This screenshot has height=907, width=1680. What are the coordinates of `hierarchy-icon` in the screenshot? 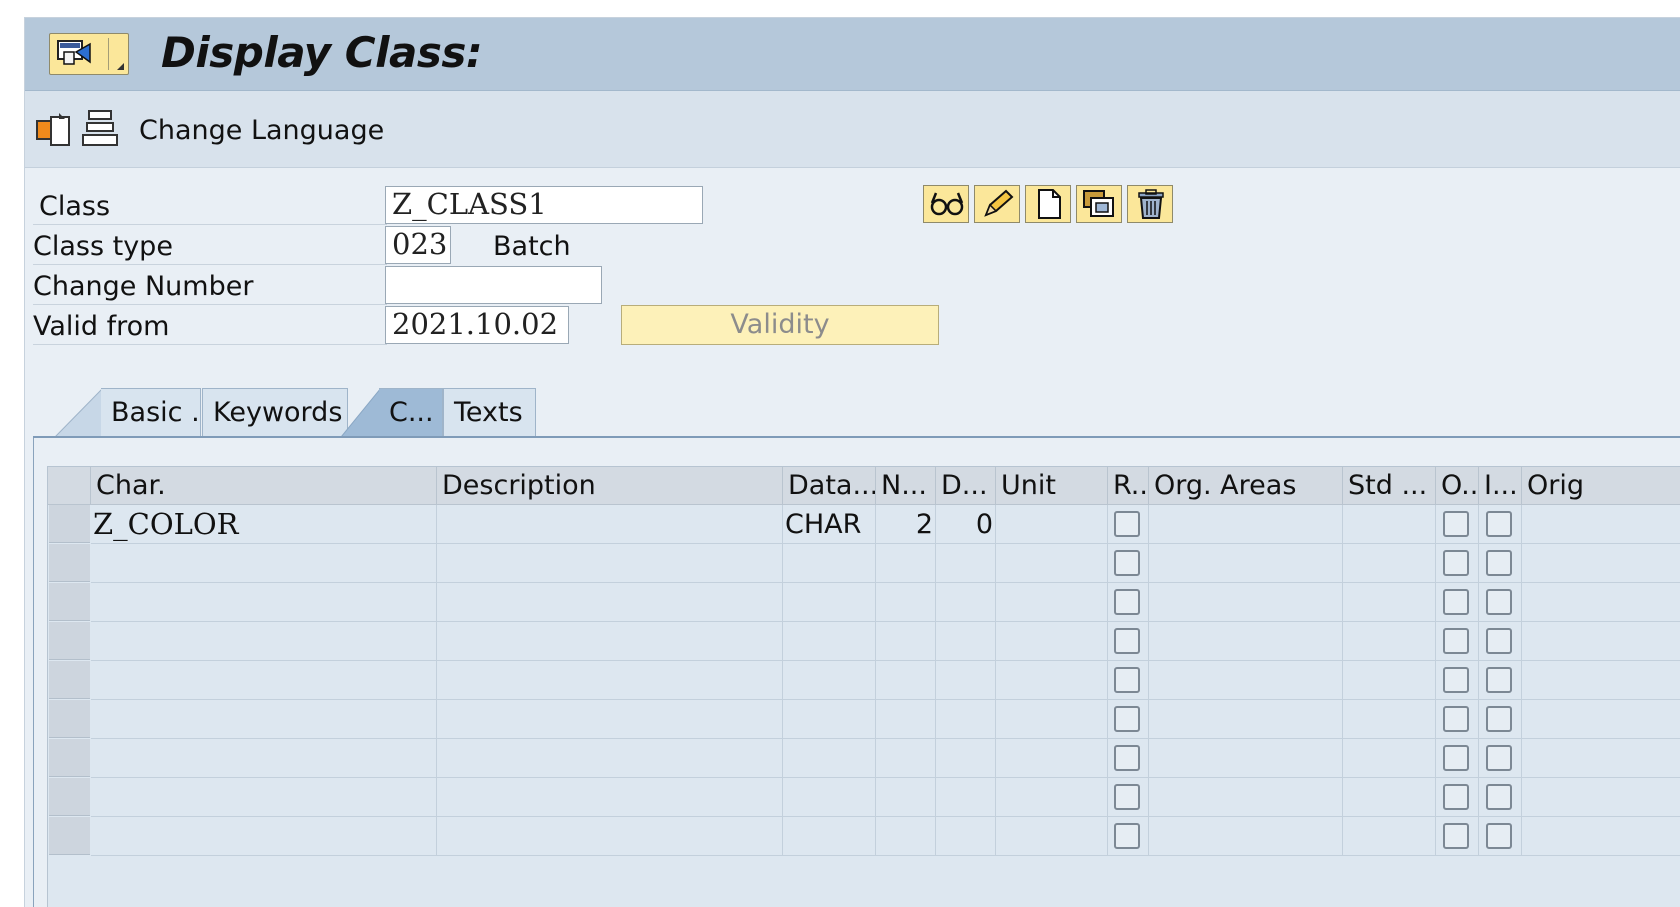 It's located at (101, 129).